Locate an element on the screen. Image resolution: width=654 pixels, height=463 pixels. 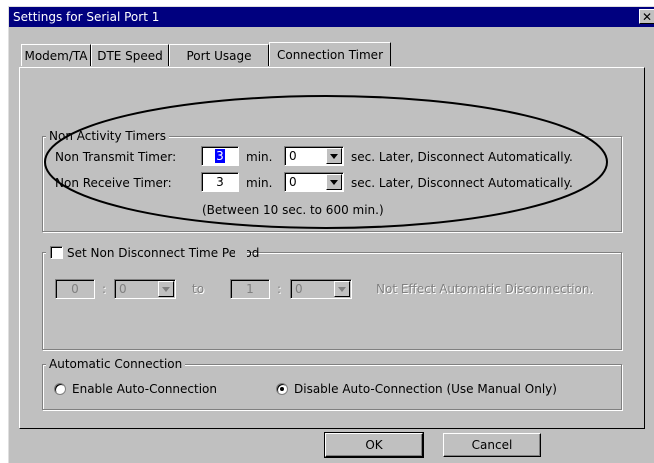
non-disconnect-label: Set Non Disconnect Time Period is located at coordinates (163, 253).